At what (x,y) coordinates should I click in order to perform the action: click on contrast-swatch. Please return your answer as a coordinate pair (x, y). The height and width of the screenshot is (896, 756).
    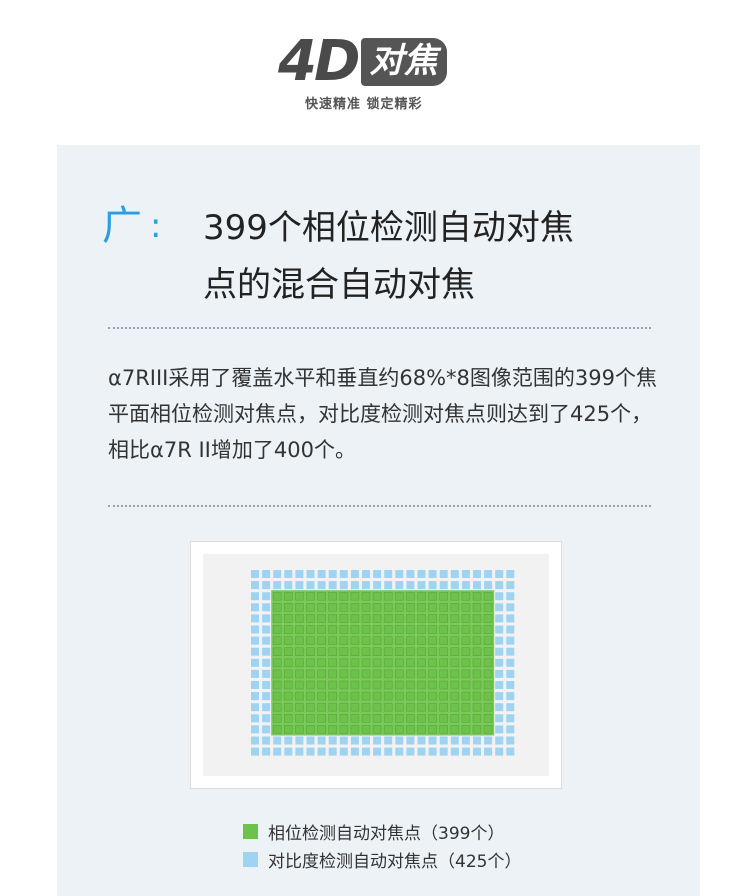
    Looking at the image, I should click on (250, 859).